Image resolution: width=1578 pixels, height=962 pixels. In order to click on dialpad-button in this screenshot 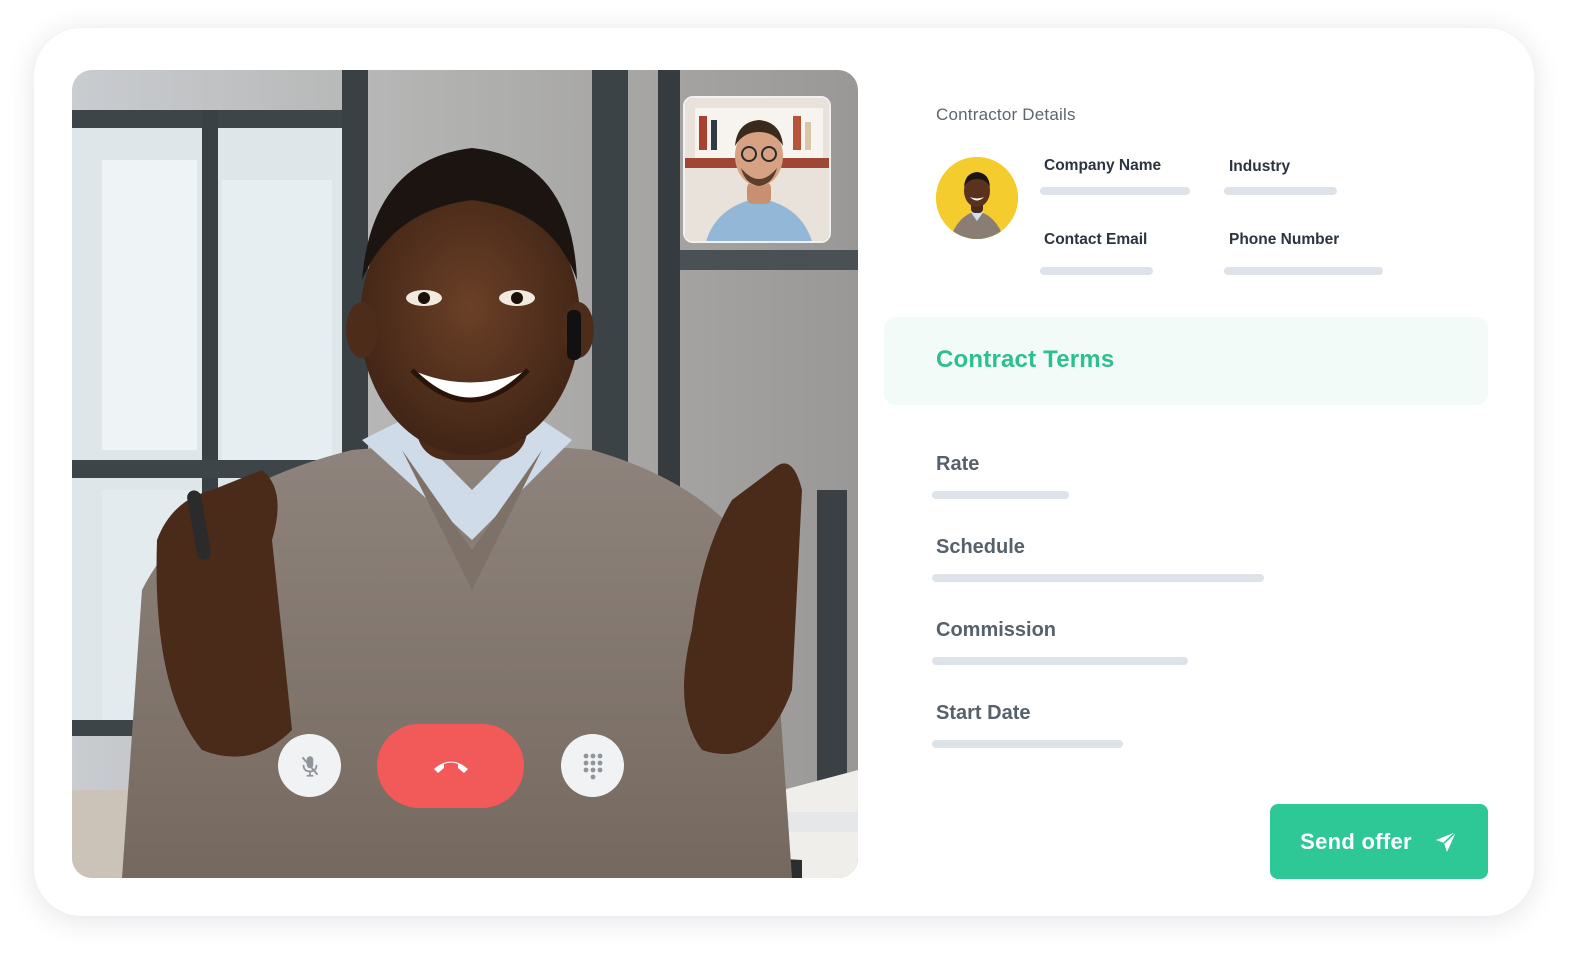, I will do `click(592, 765)`.